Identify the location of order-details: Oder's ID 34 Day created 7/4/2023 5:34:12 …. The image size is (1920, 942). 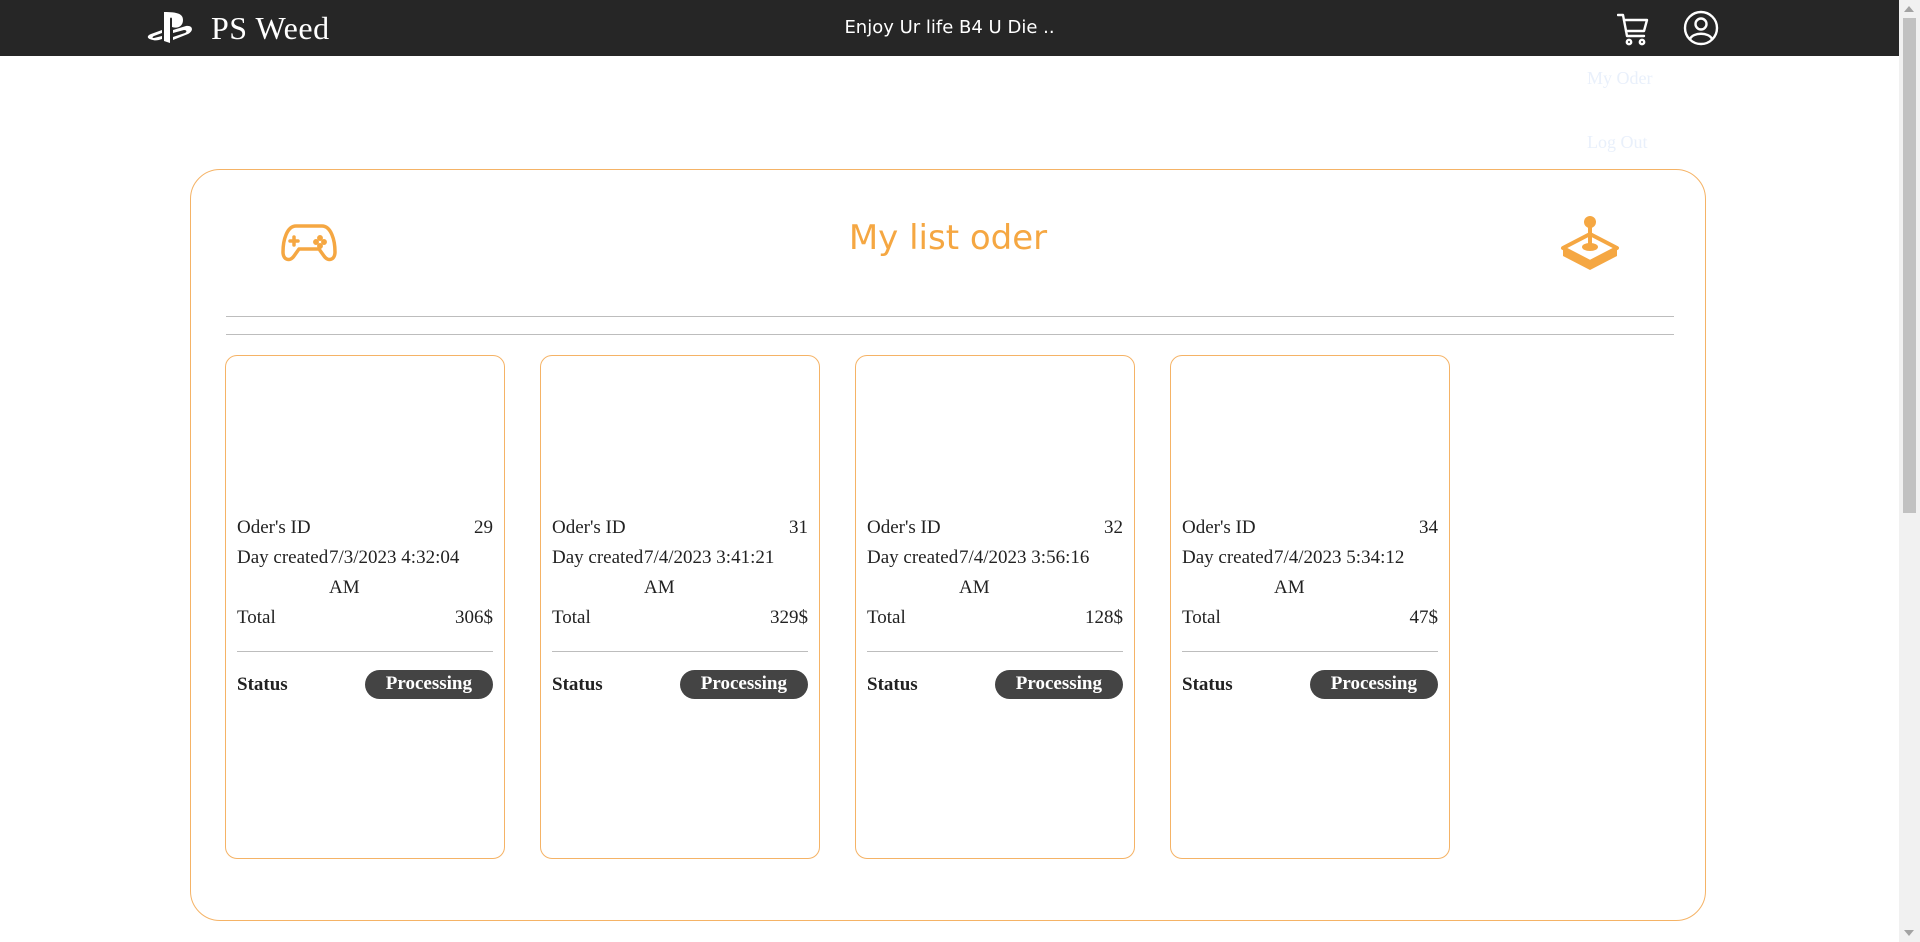
(1310, 606).